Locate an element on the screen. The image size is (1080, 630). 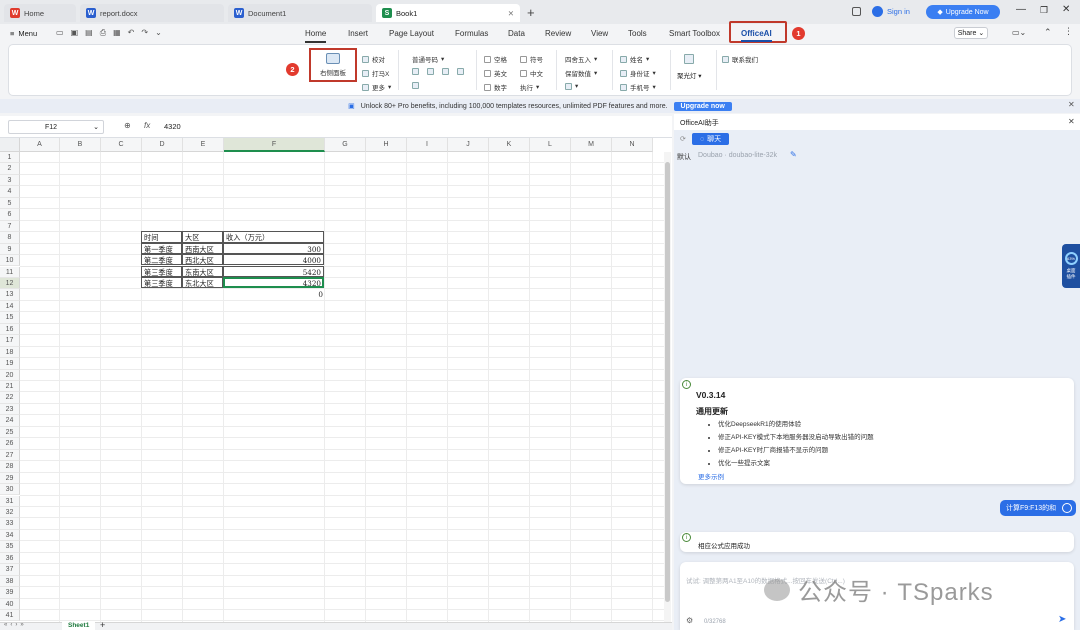
tab-view: View is located at coordinates (599, 33).